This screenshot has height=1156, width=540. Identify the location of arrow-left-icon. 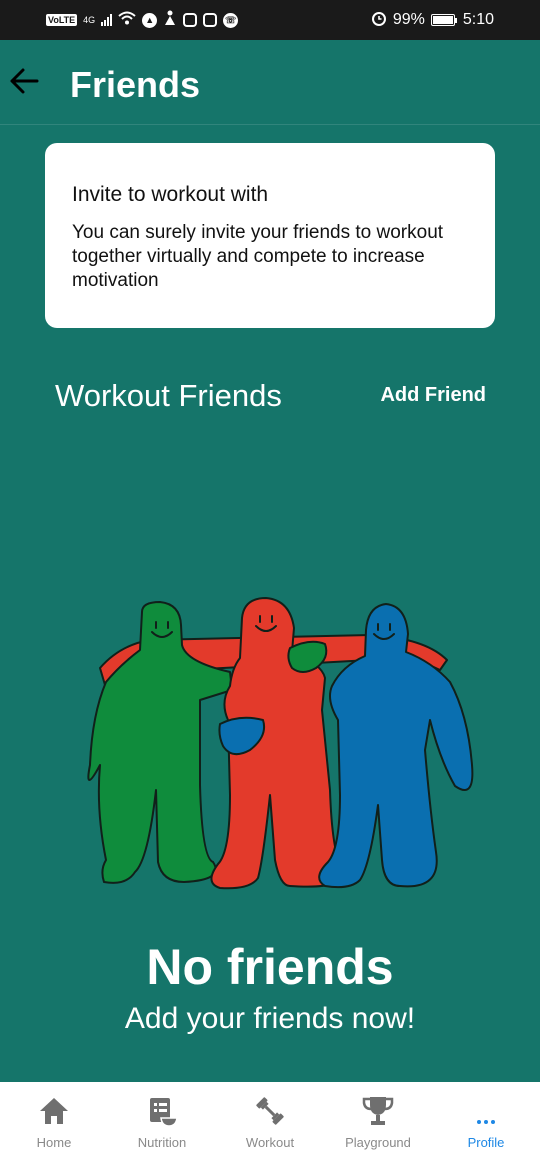
(24, 81).